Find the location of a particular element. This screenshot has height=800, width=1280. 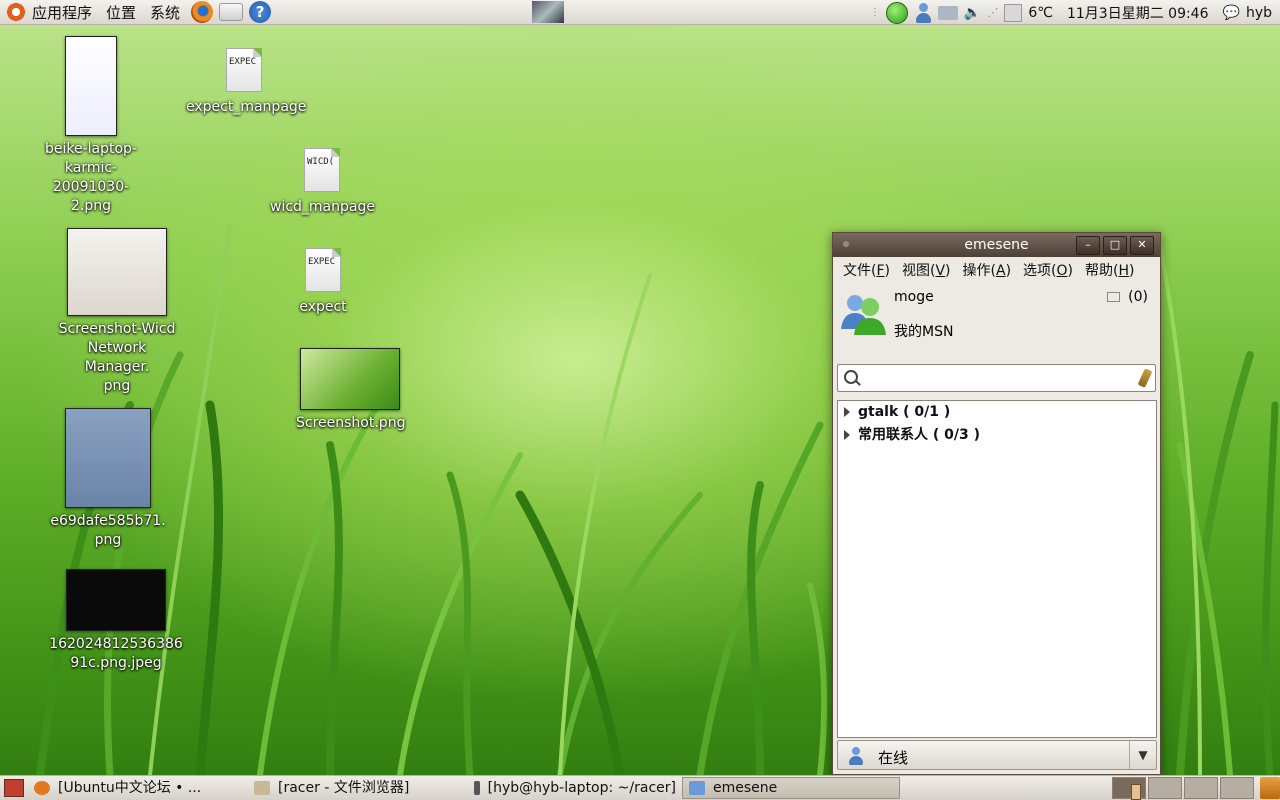

volume-icon: 🔈 is located at coordinates (972, 13).